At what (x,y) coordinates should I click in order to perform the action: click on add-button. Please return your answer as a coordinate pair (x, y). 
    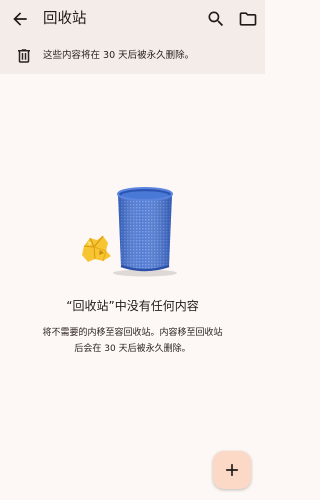
    Looking at the image, I should click on (232, 470).